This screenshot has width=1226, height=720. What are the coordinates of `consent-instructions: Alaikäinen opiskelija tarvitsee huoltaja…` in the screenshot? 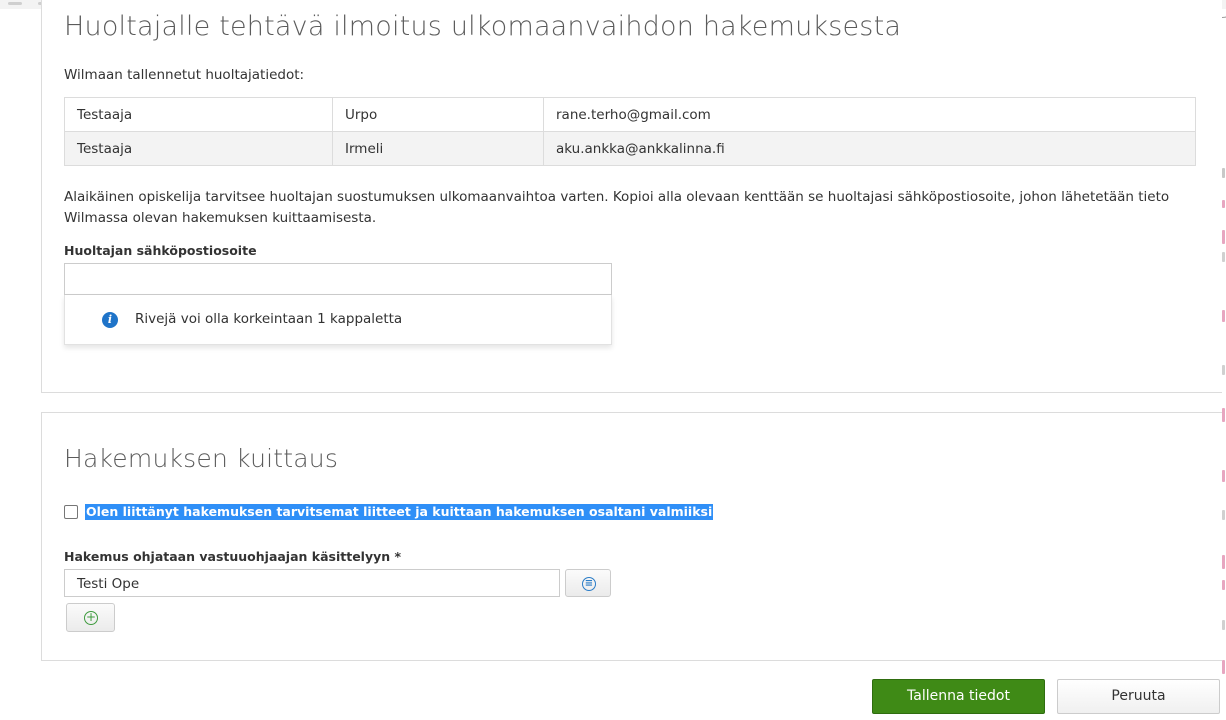 It's located at (617, 207).